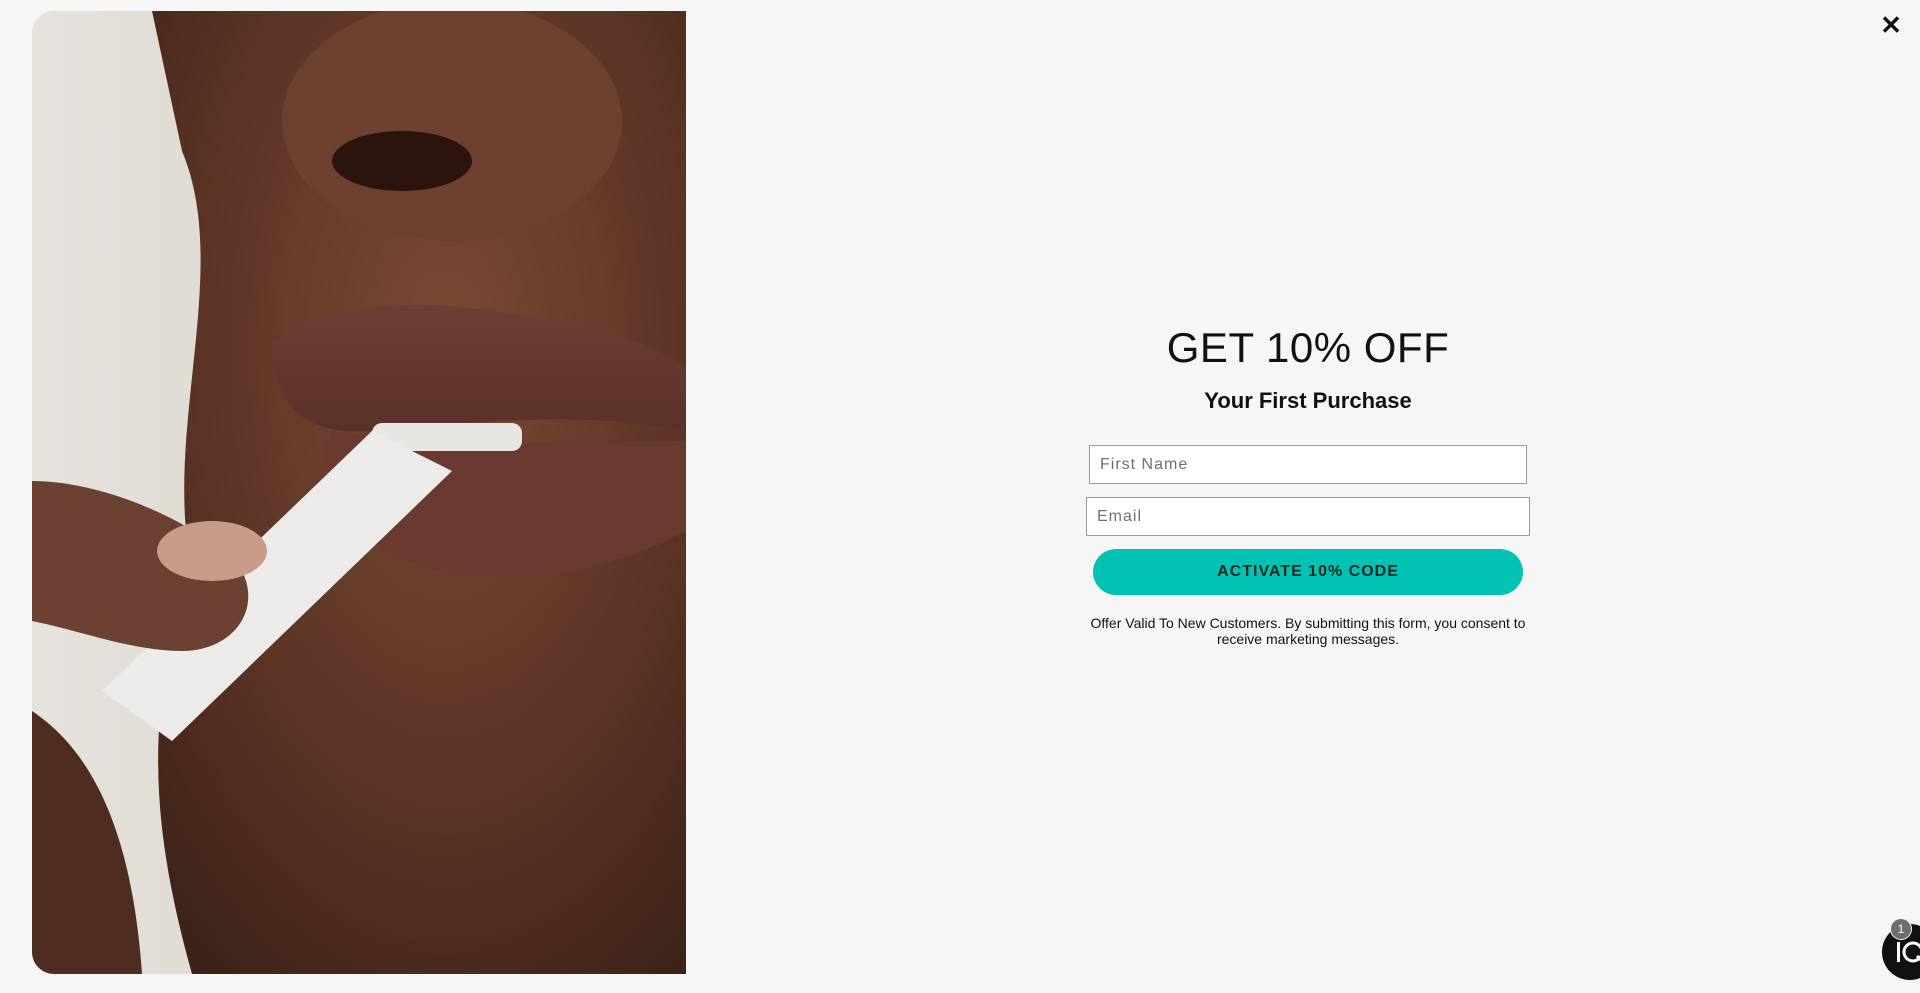  Describe the element at coordinates (1308, 516) in the screenshot. I see `email-field` at that location.